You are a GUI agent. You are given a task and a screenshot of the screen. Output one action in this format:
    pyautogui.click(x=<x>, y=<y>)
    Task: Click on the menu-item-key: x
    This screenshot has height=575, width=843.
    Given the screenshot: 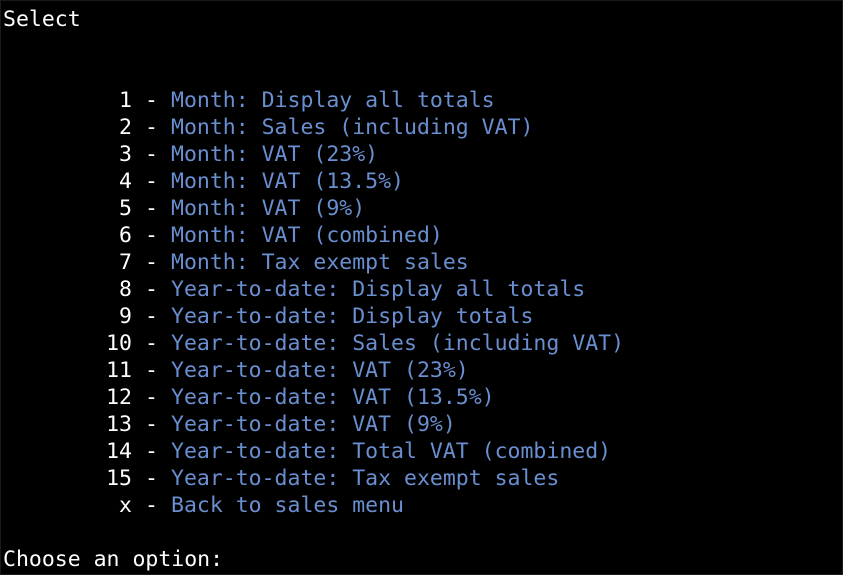 What is the action you would take?
    pyautogui.click(x=125, y=505)
    